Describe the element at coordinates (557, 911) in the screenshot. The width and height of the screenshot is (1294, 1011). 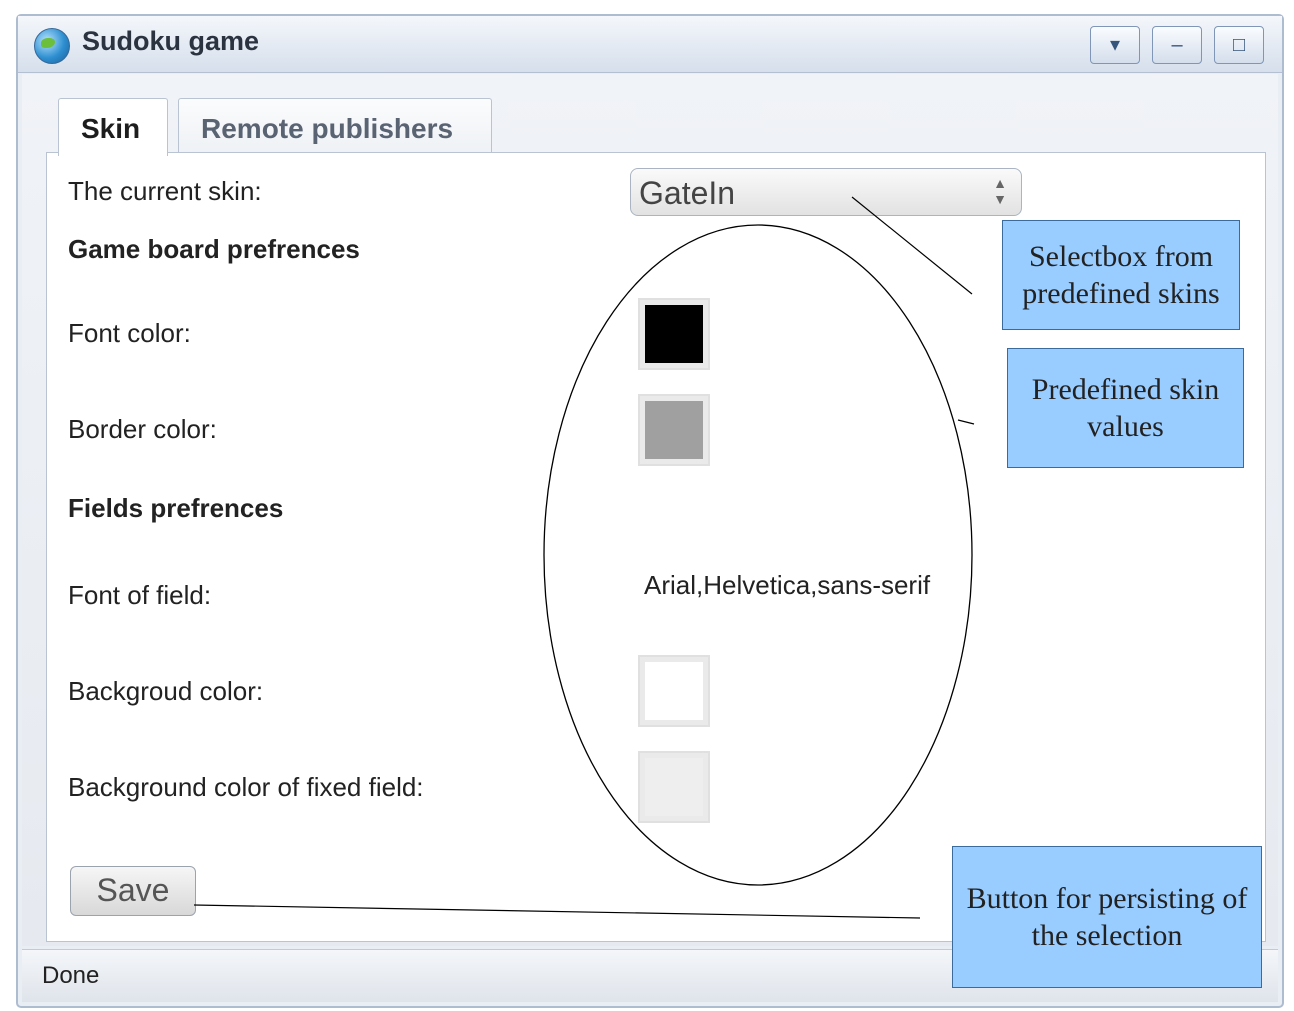
I see `button-pointer-line` at that location.